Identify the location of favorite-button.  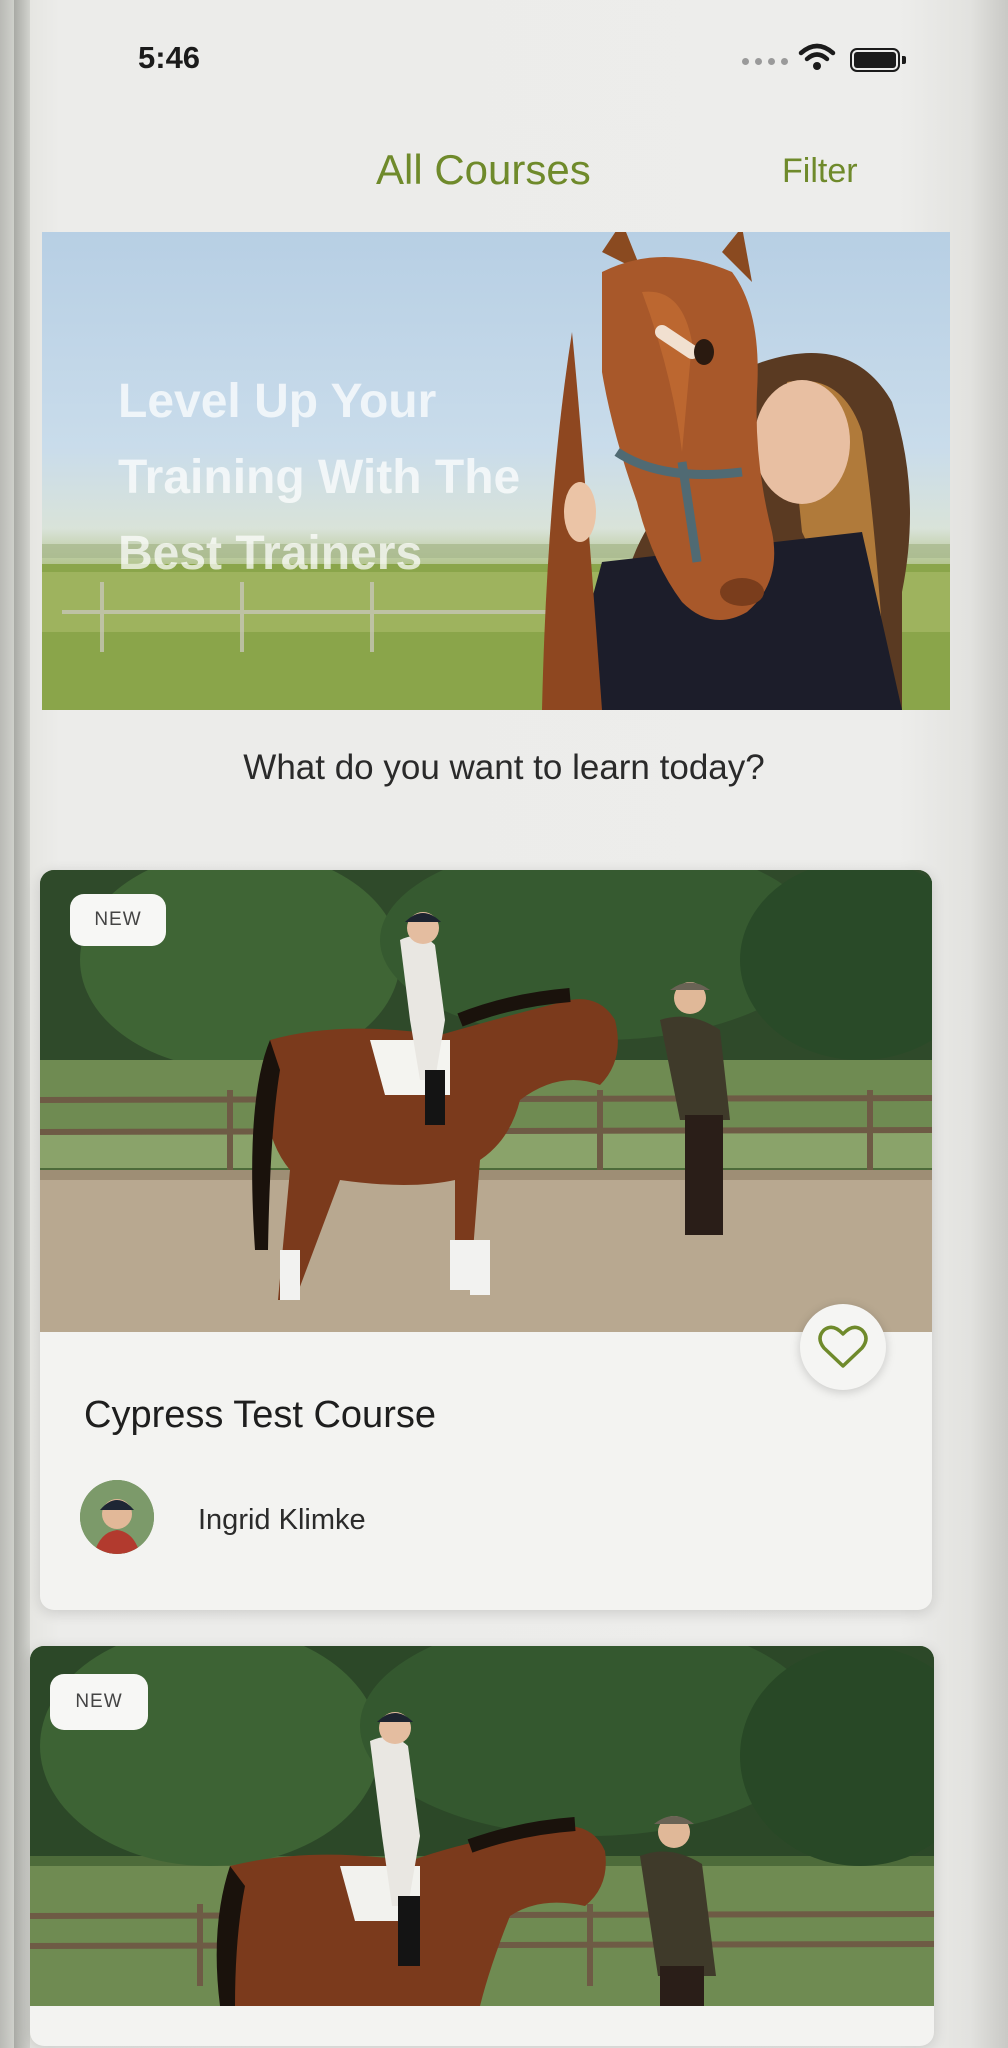
(843, 1347).